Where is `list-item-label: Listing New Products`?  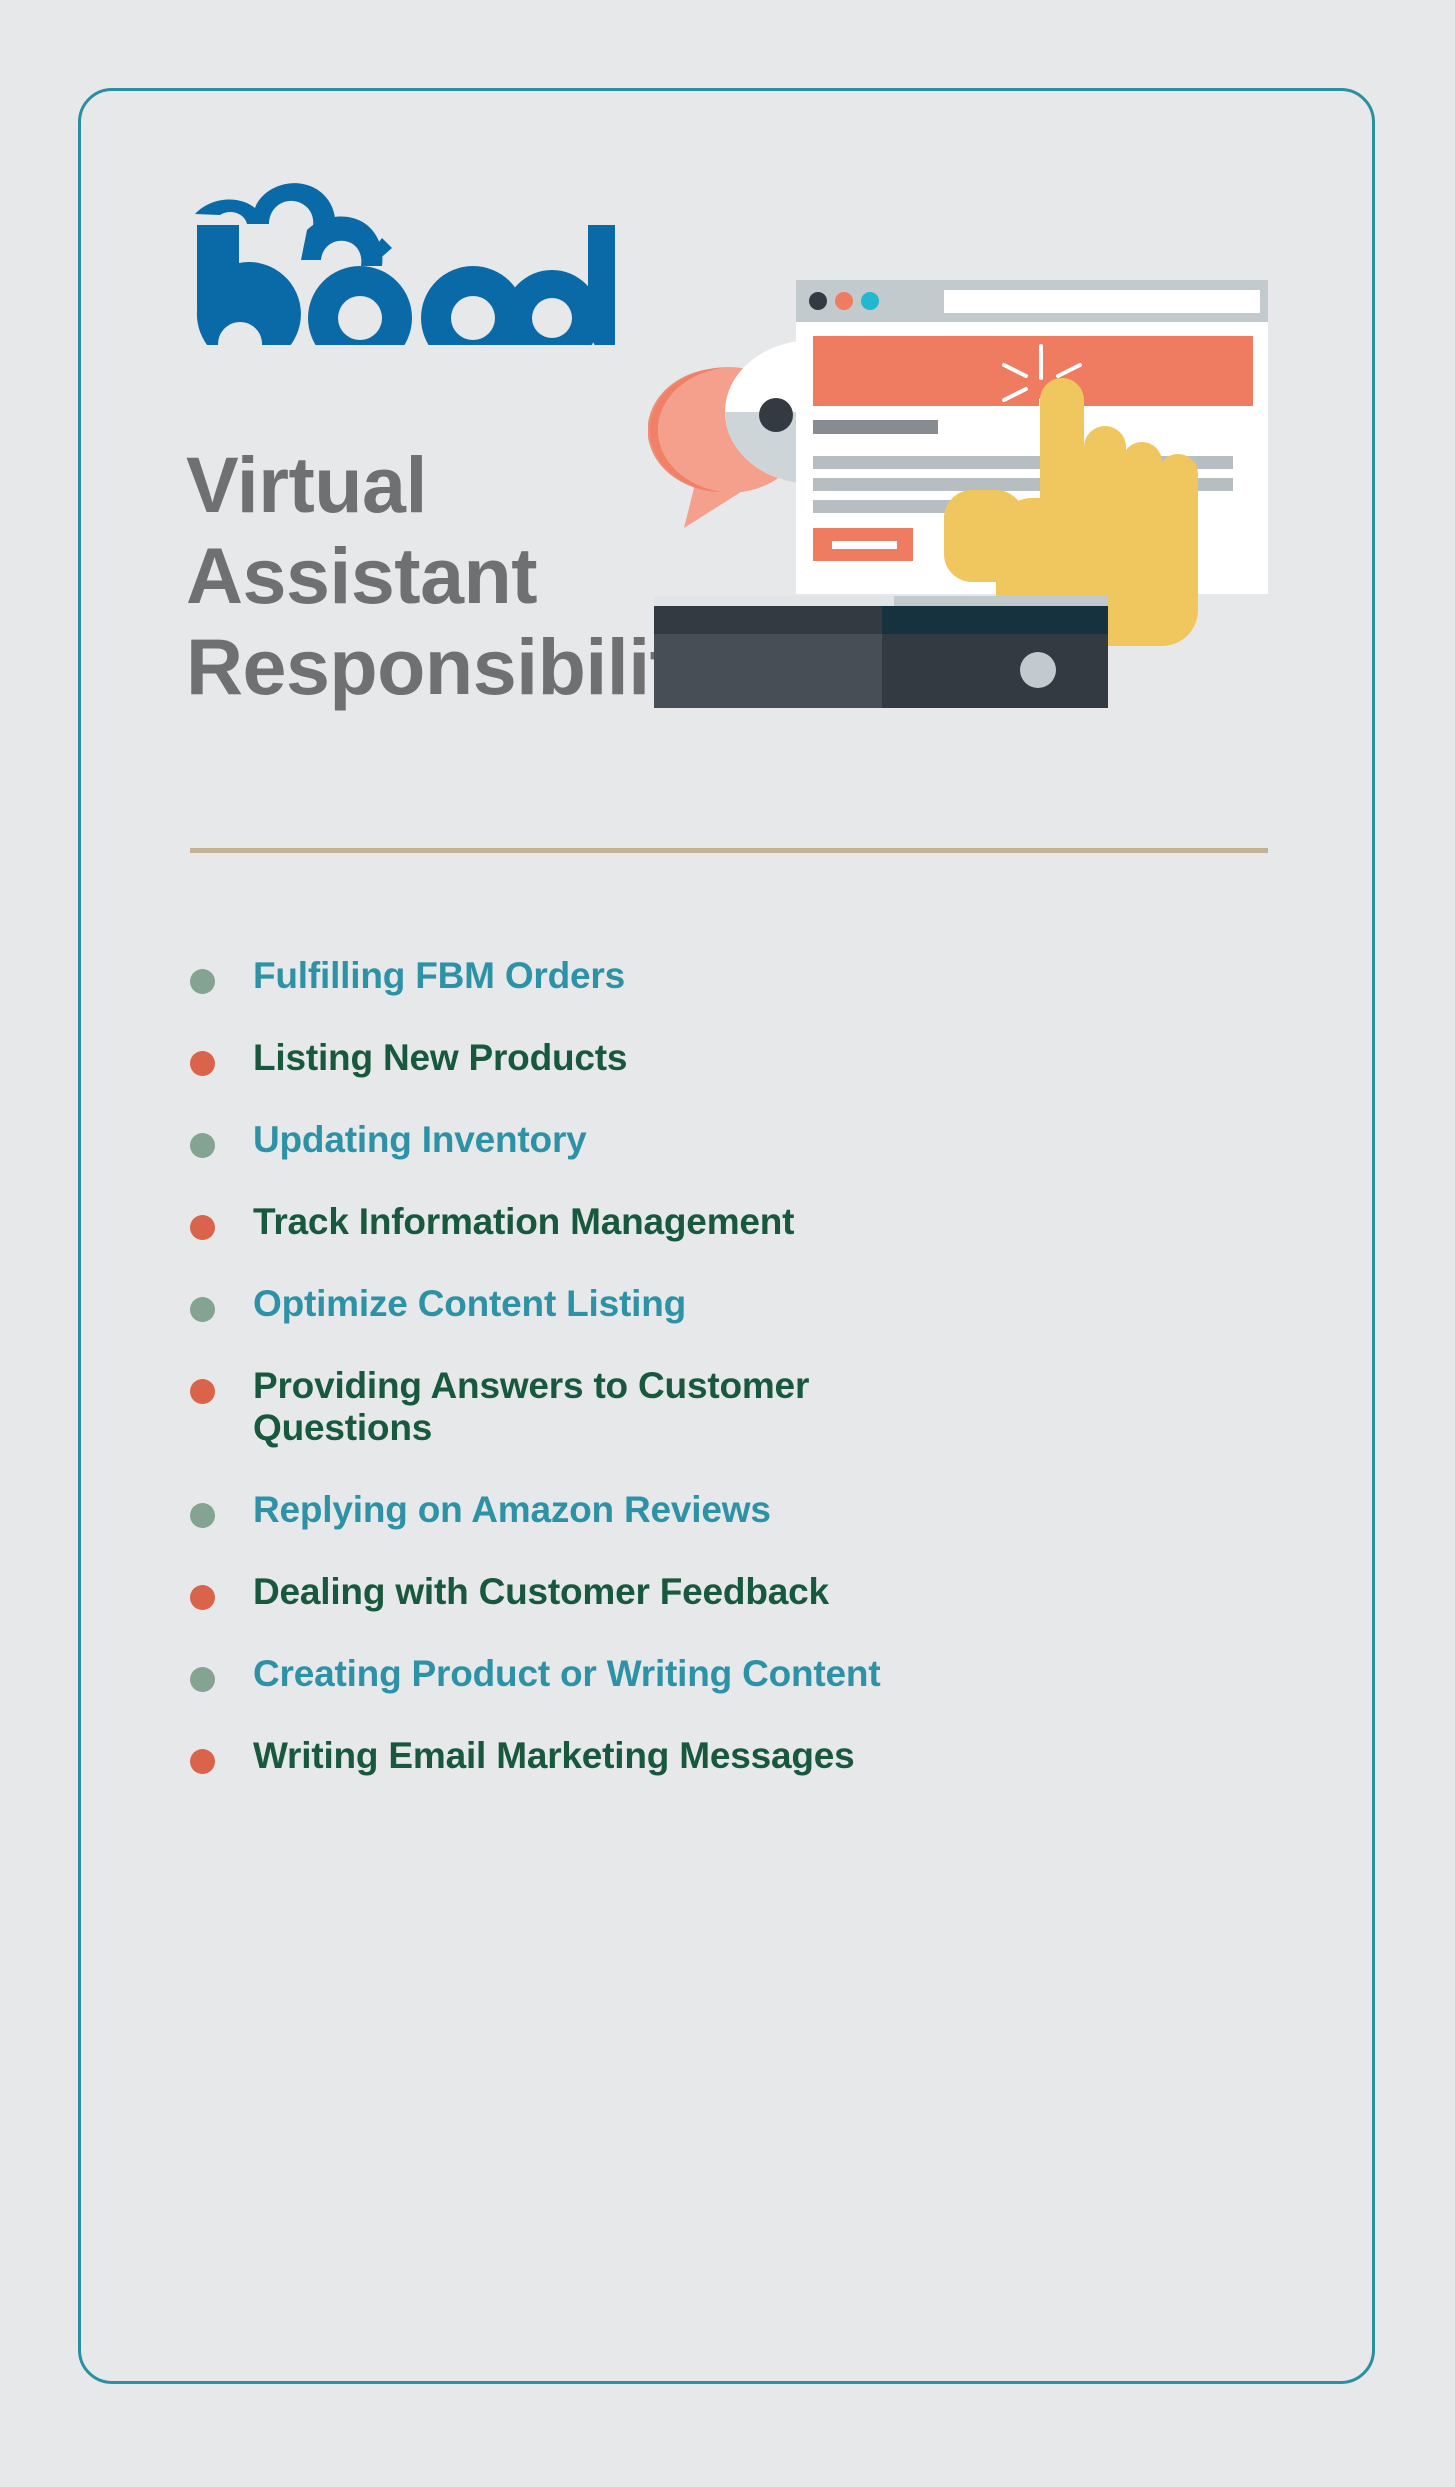 list-item-label: Listing New Products is located at coordinates (440, 1057).